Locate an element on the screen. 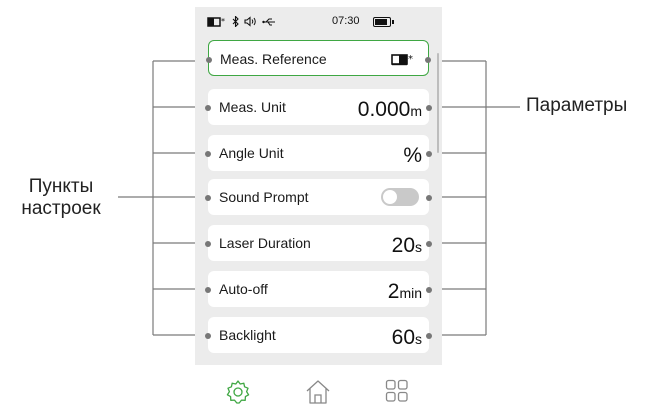 The width and height of the screenshot is (646, 416). value-unit: m is located at coordinates (416, 111).